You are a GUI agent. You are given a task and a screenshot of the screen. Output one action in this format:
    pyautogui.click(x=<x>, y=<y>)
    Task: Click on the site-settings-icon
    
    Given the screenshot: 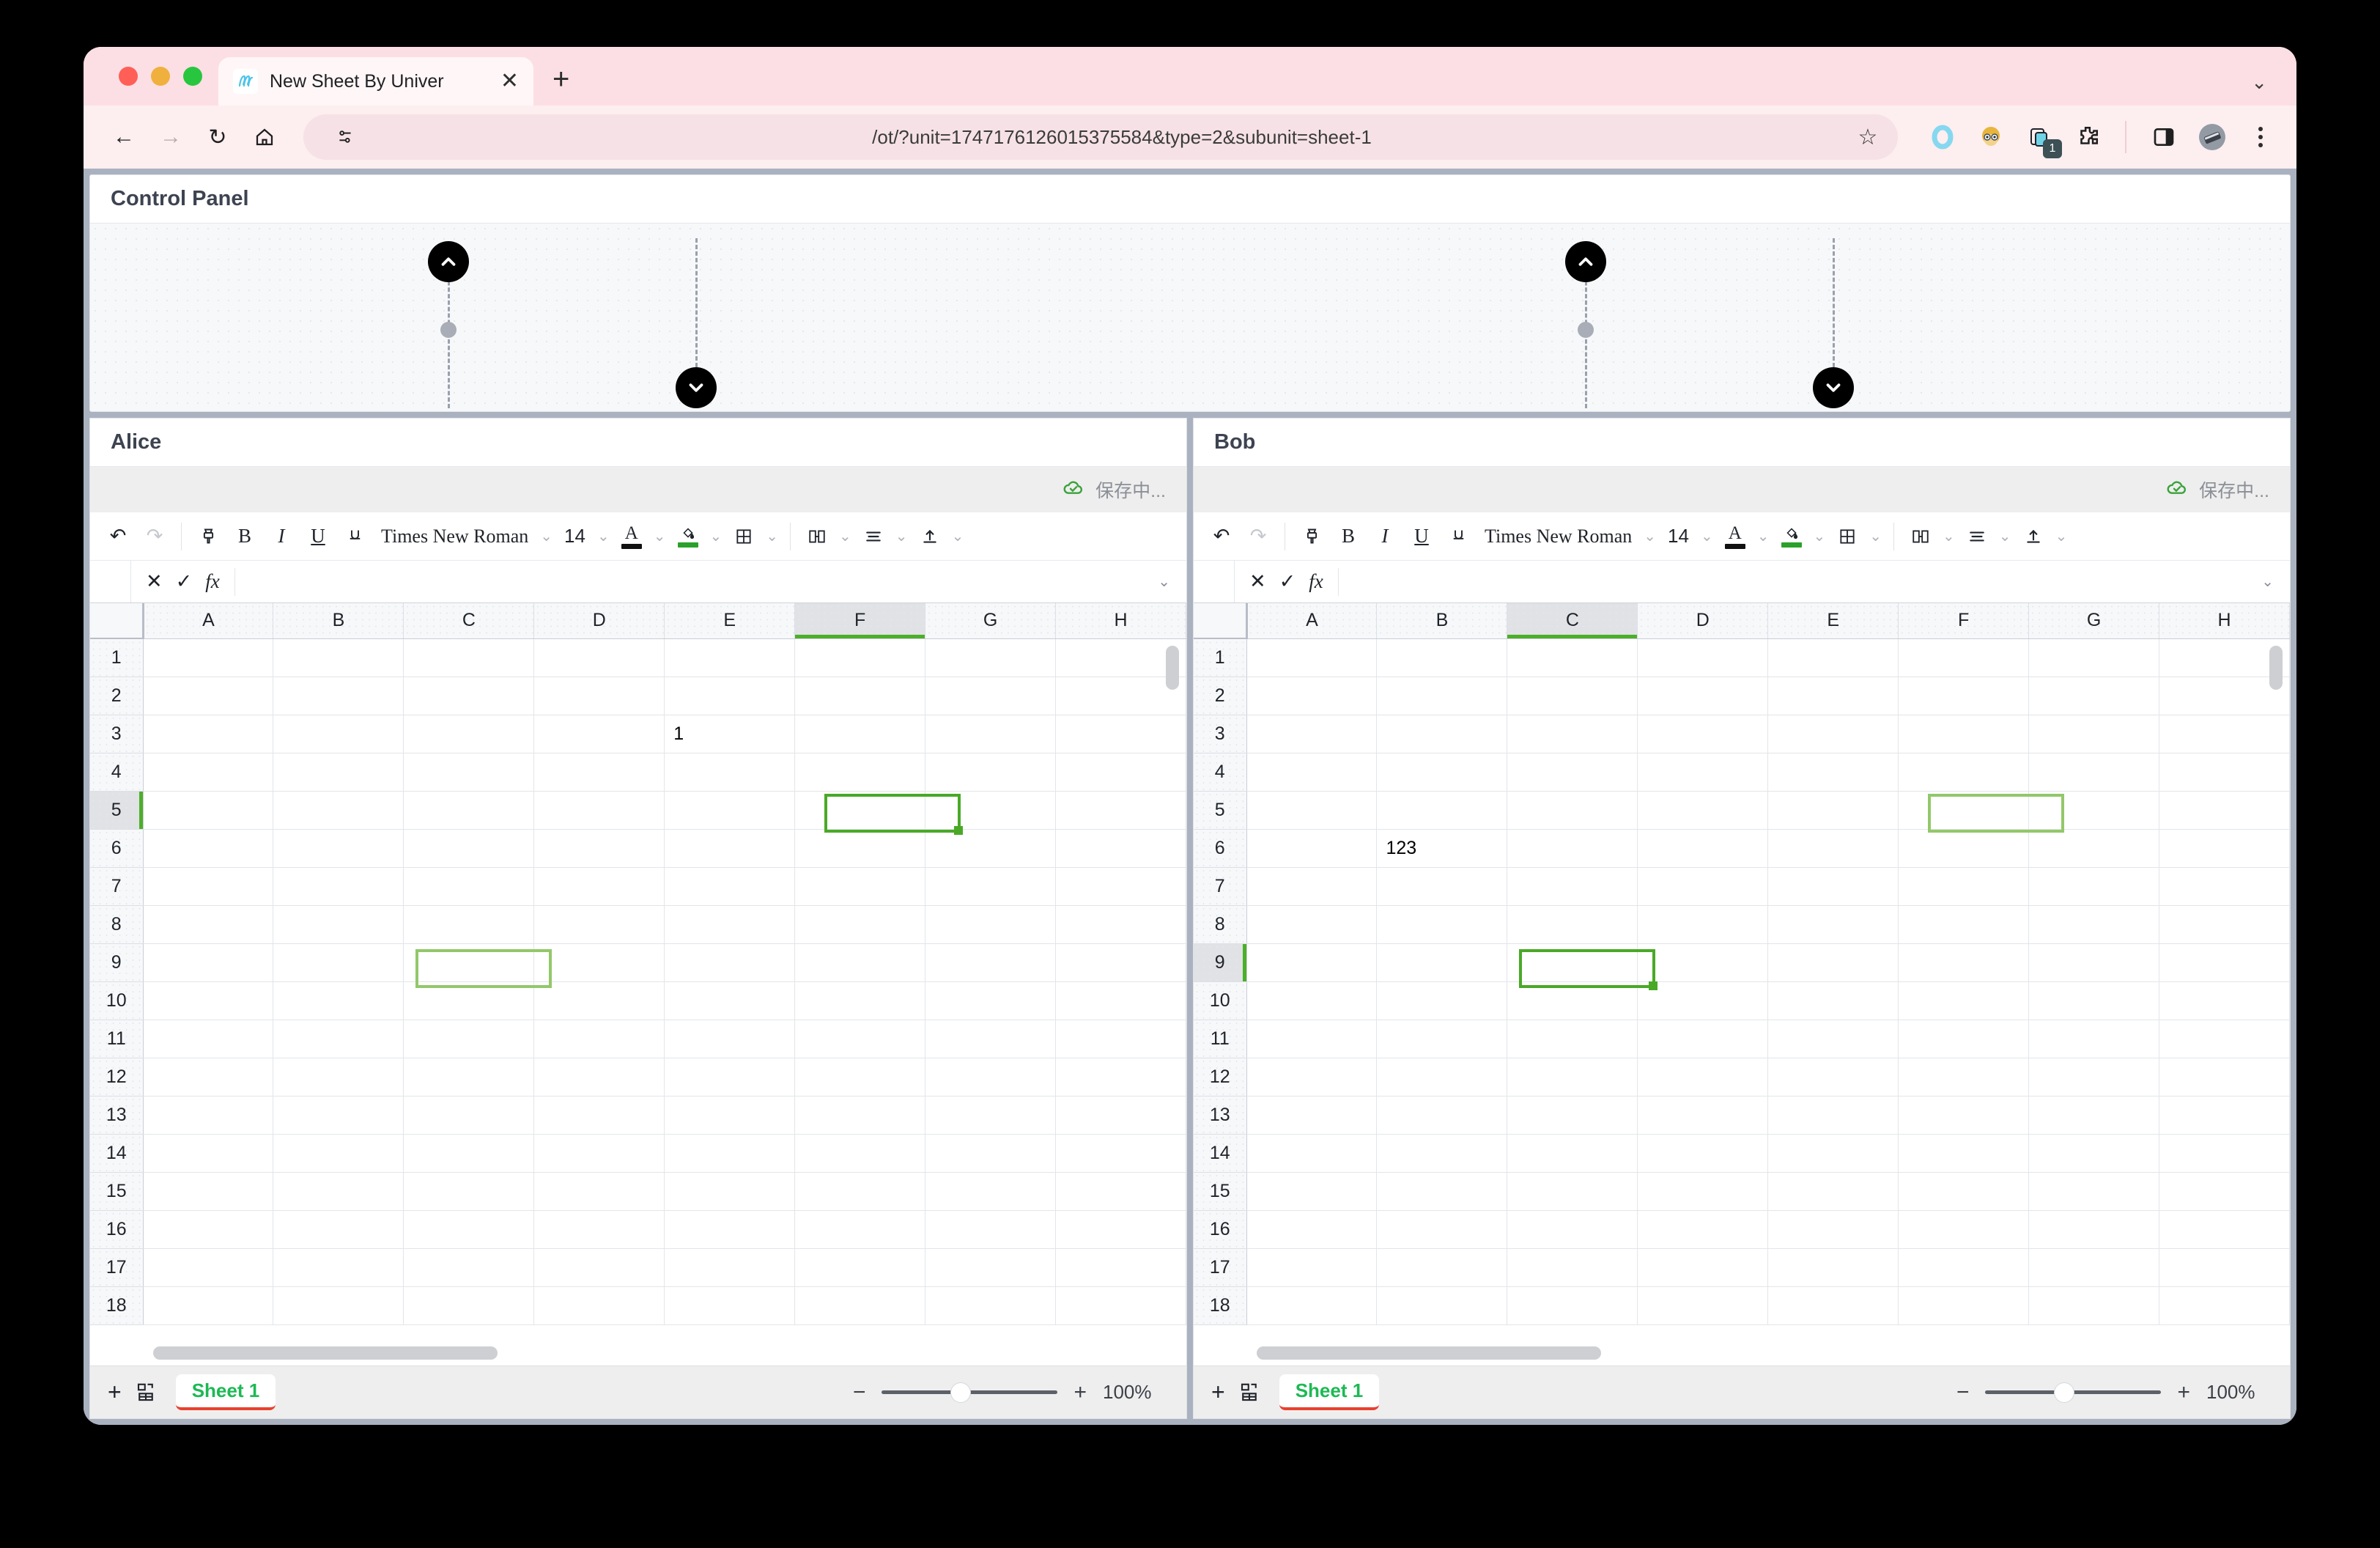 What is the action you would take?
    pyautogui.click(x=345, y=137)
    